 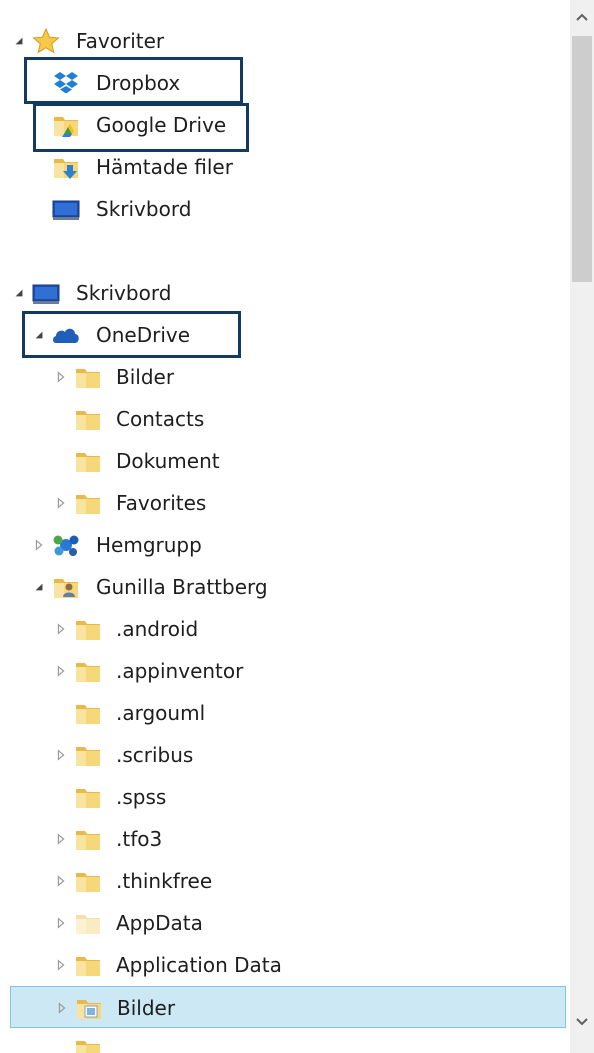 What do you see at coordinates (285, 629) in the screenshot?
I see `tree-item-android: .android` at bounding box center [285, 629].